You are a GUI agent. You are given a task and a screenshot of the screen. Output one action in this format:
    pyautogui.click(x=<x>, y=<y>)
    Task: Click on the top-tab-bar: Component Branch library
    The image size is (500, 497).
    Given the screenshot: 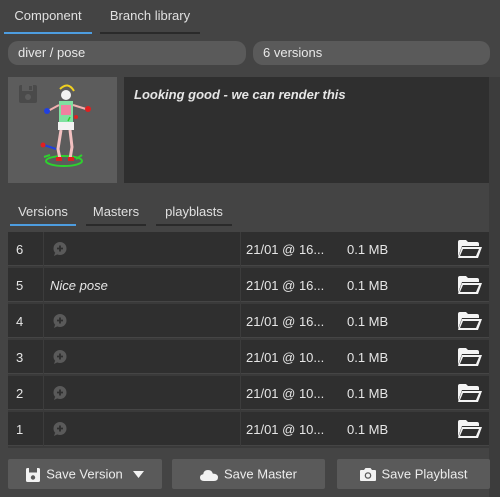 What is the action you would take?
    pyautogui.click(x=250, y=17)
    